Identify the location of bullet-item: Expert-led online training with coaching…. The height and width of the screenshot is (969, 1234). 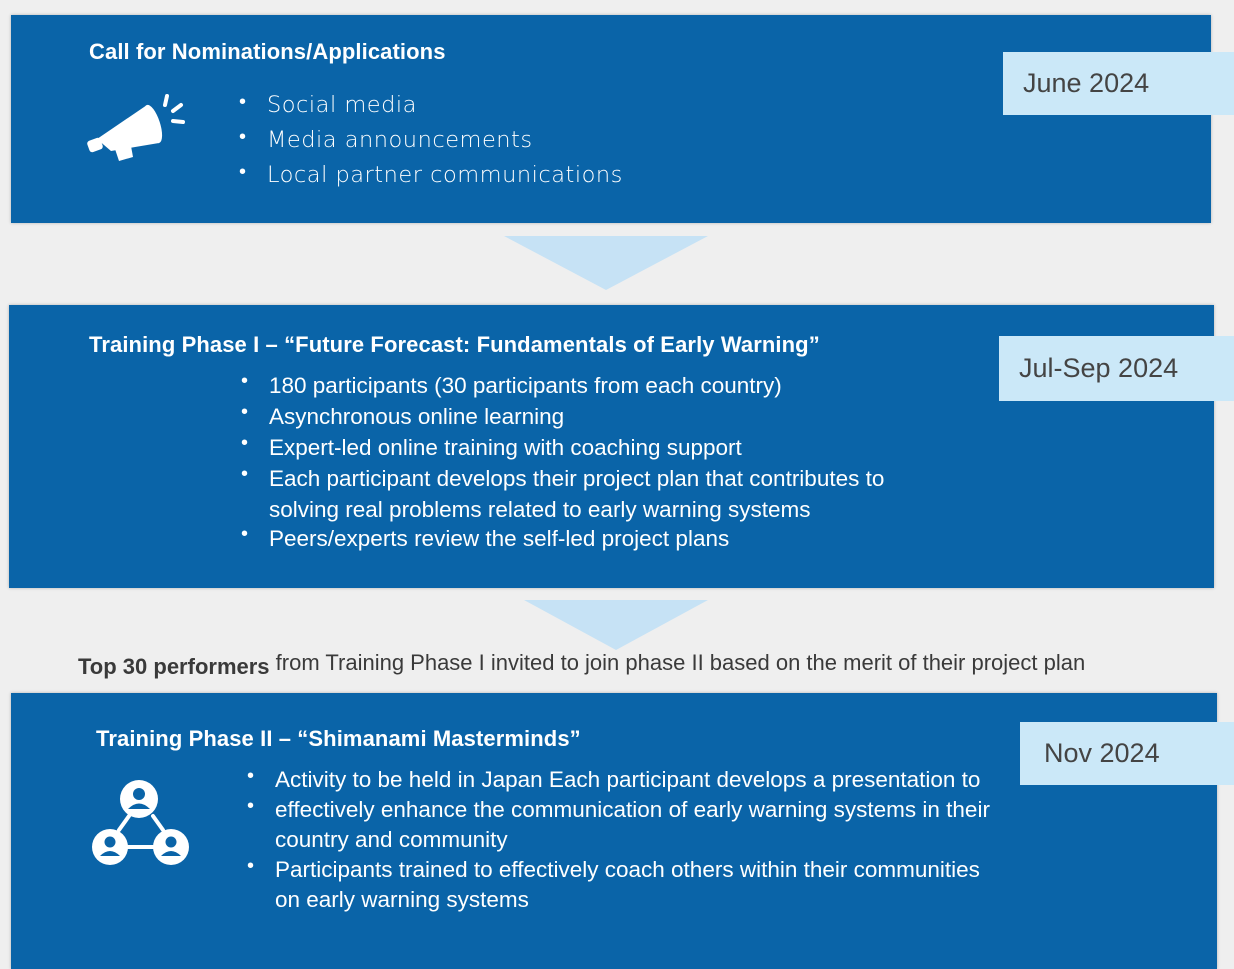
(562, 445).